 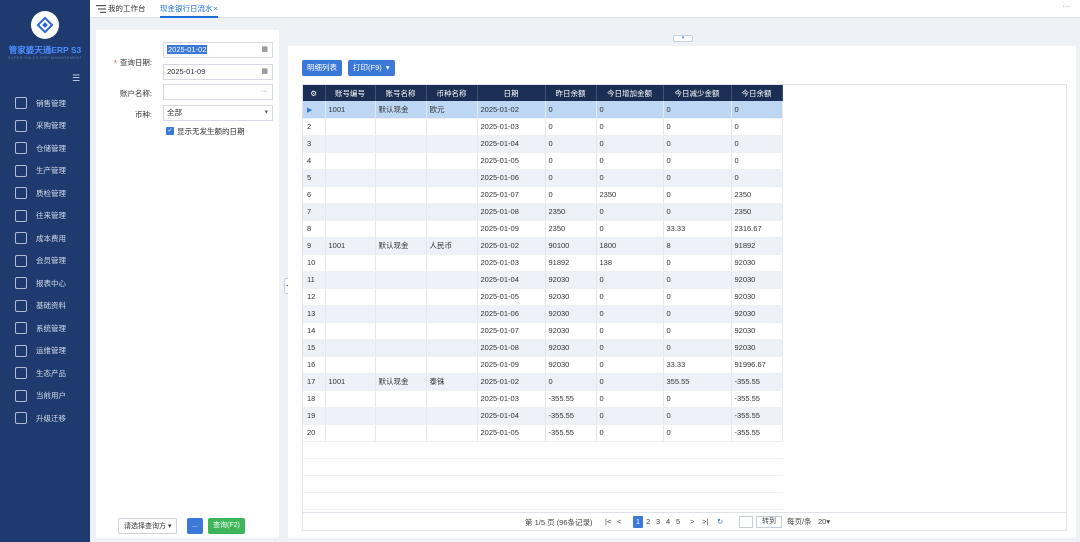 I want to click on table-cell: 2316.67, so click(x=757, y=229).